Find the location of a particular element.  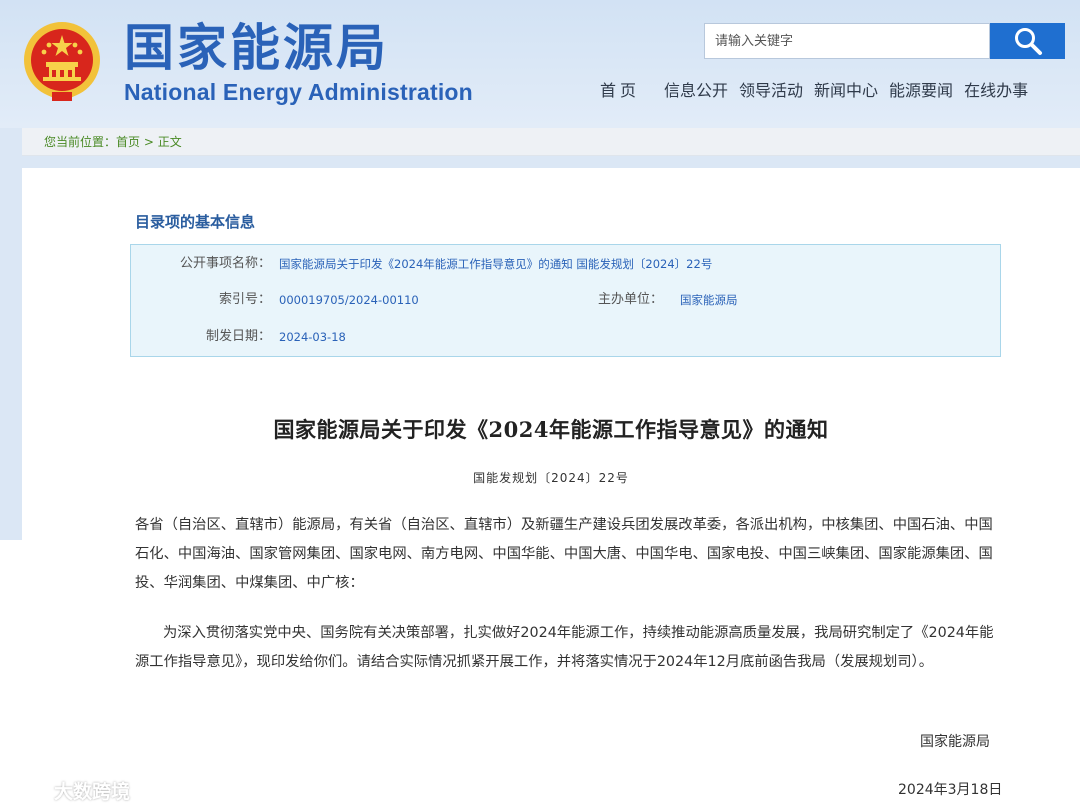

search-icon is located at coordinates (1028, 41).